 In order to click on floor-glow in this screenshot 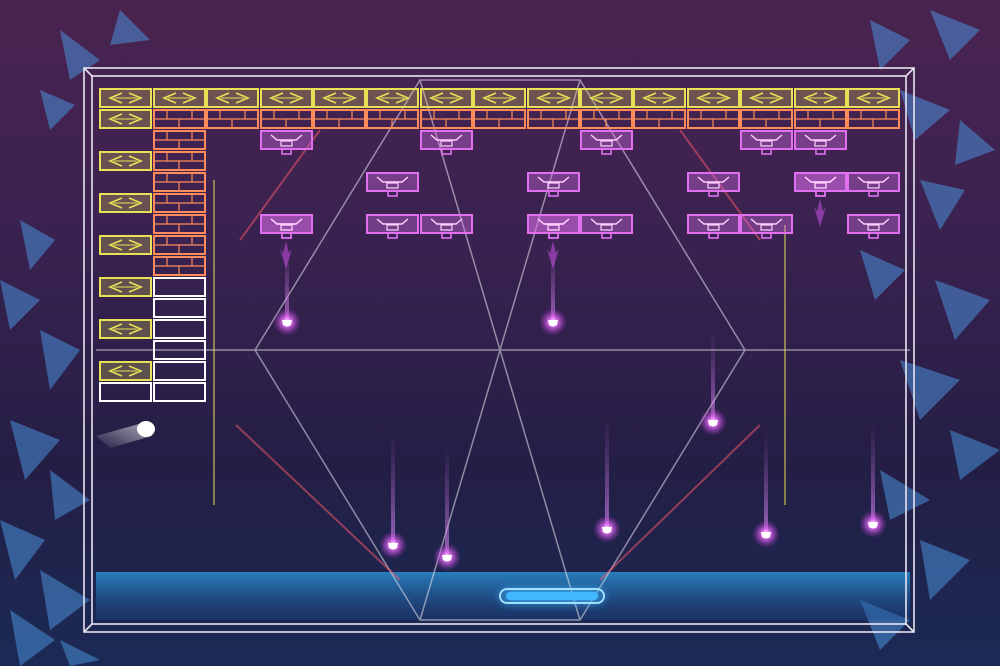, I will do `click(503, 596)`.